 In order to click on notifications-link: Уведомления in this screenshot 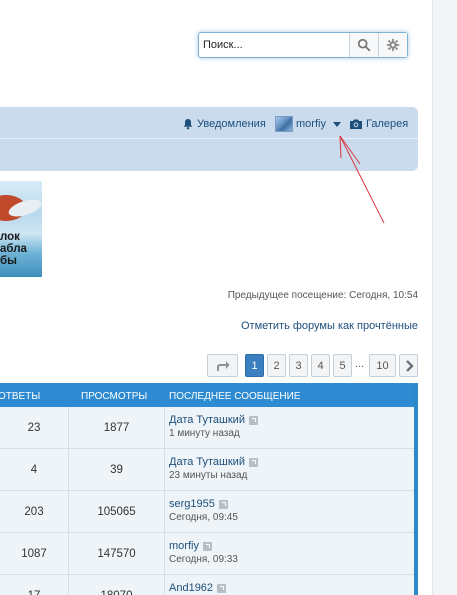, I will do `click(224, 124)`.